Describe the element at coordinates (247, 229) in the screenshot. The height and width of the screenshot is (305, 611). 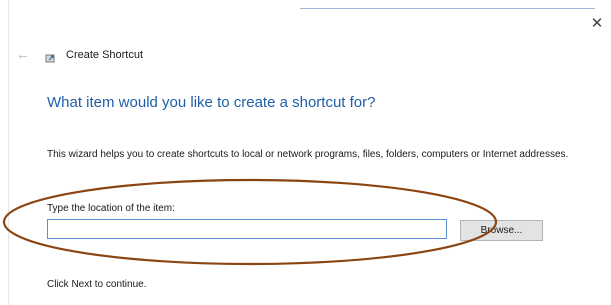
I see `location-input` at that location.